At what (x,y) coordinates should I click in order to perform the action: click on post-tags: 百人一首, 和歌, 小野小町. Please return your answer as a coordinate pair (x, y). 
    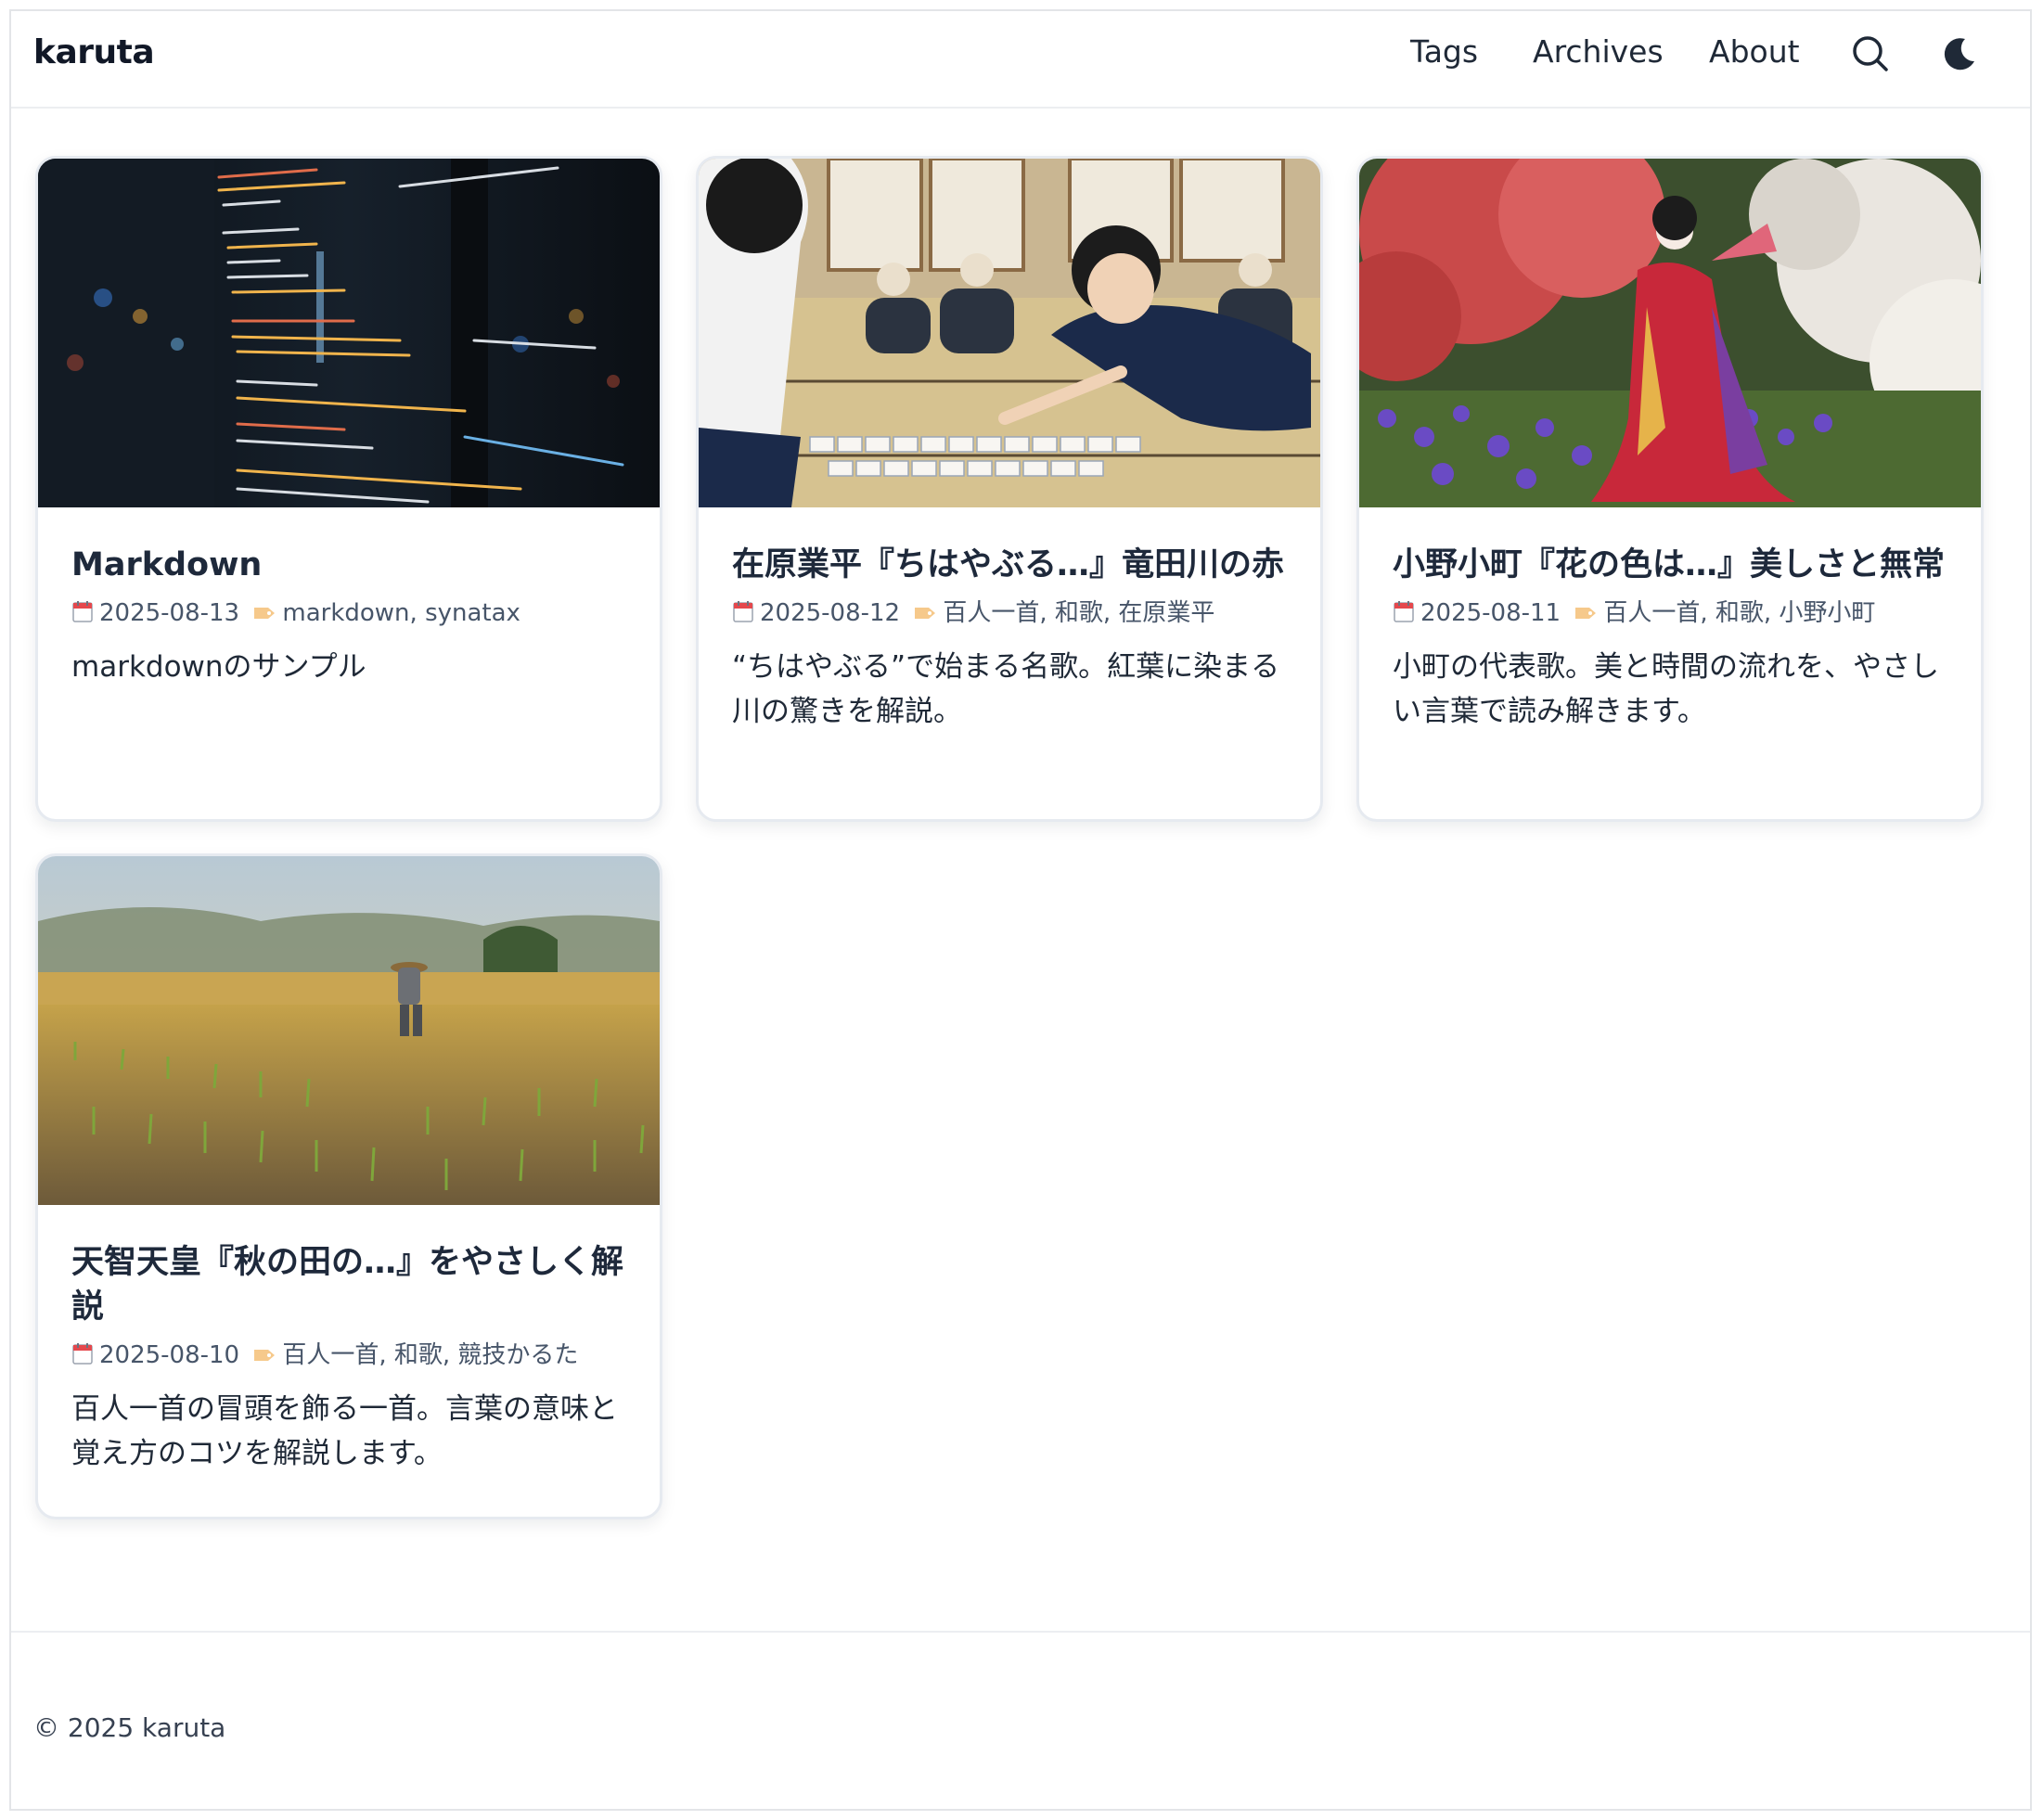
    Looking at the image, I should click on (1739, 613).